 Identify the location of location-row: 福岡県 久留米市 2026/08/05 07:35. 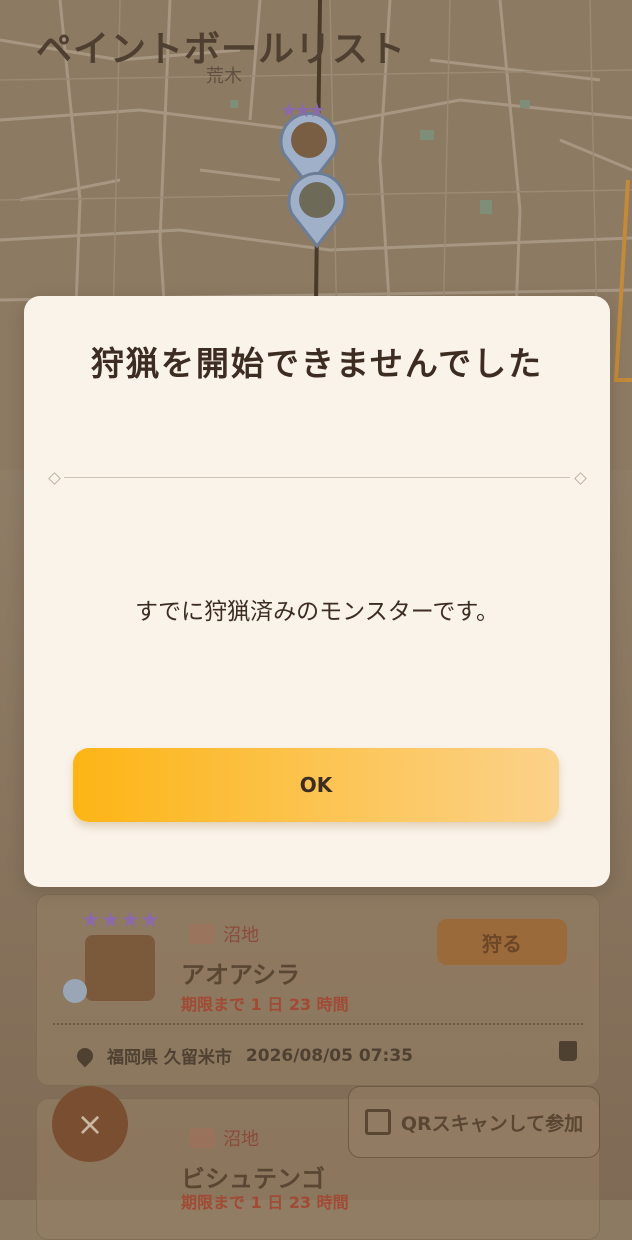
(243, 1055).